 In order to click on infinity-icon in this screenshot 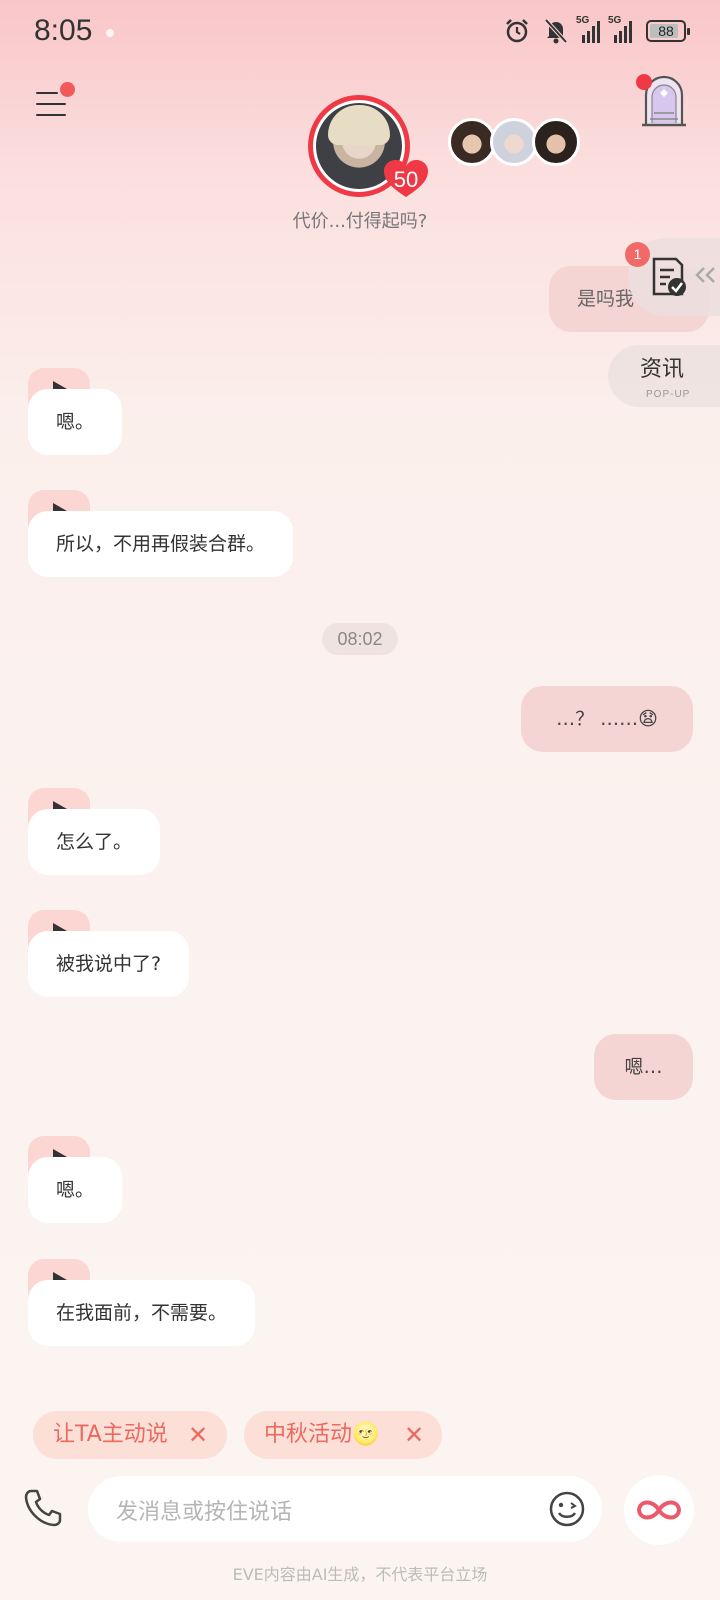, I will do `click(659, 1510)`.